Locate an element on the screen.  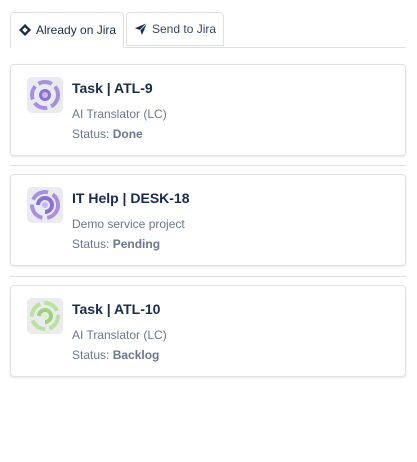
status-value: Done is located at coordinates (127, 134).